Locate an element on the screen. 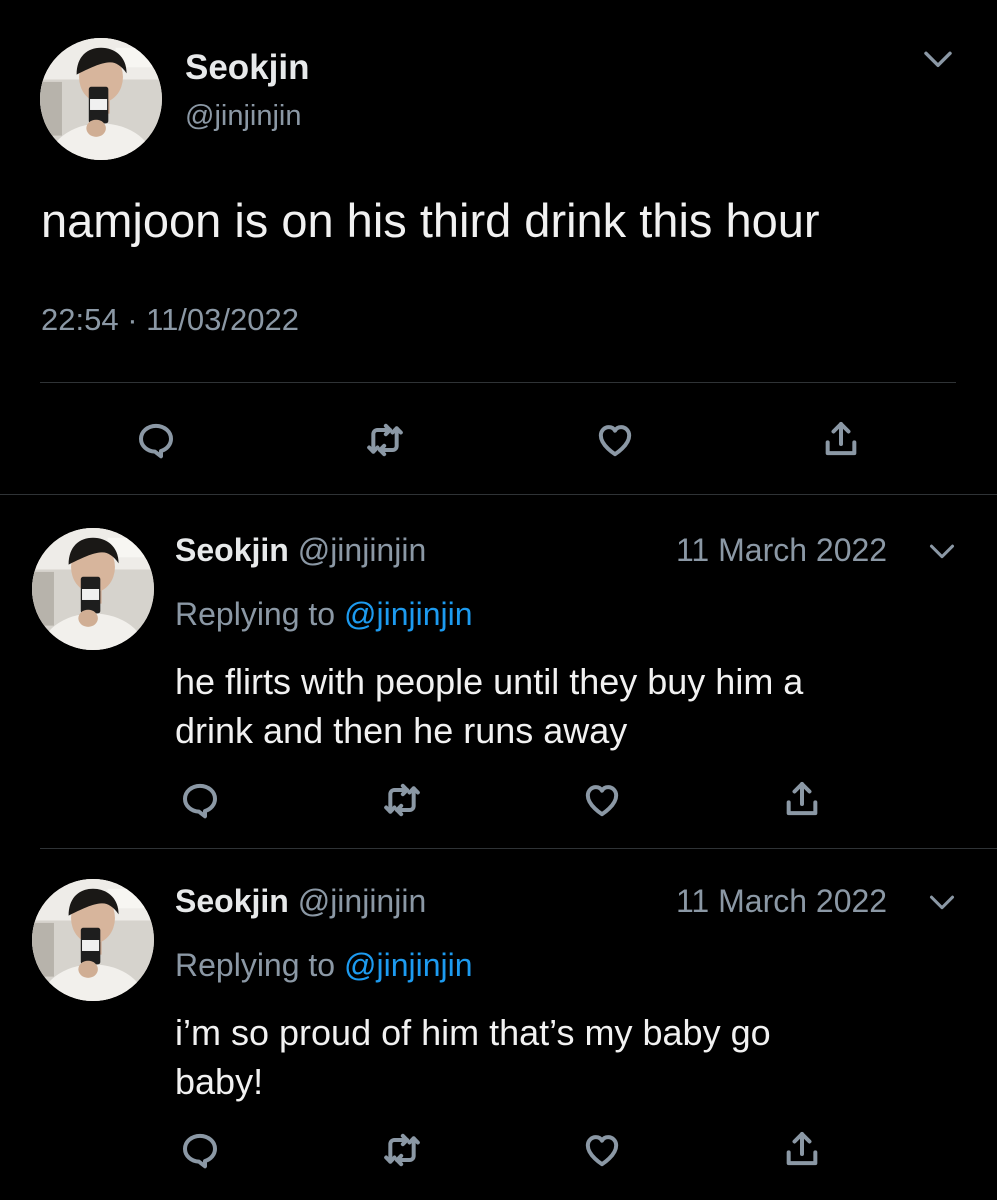 This screenshot has height=1200, width=997. reply-text-line: drink and then he runs away is located at coordinates (401, 730).